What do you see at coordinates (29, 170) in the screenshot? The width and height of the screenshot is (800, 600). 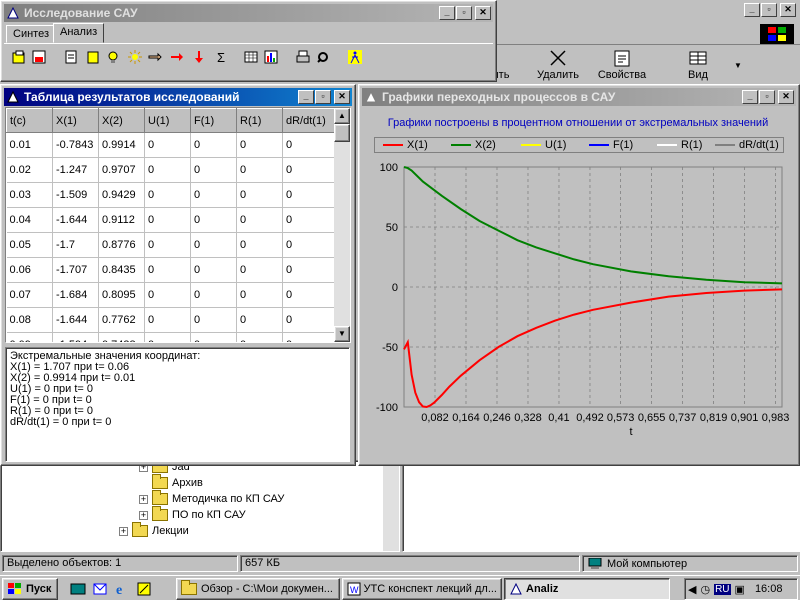 I see `table-cell: 0.02` at bounding box center [29, 170].